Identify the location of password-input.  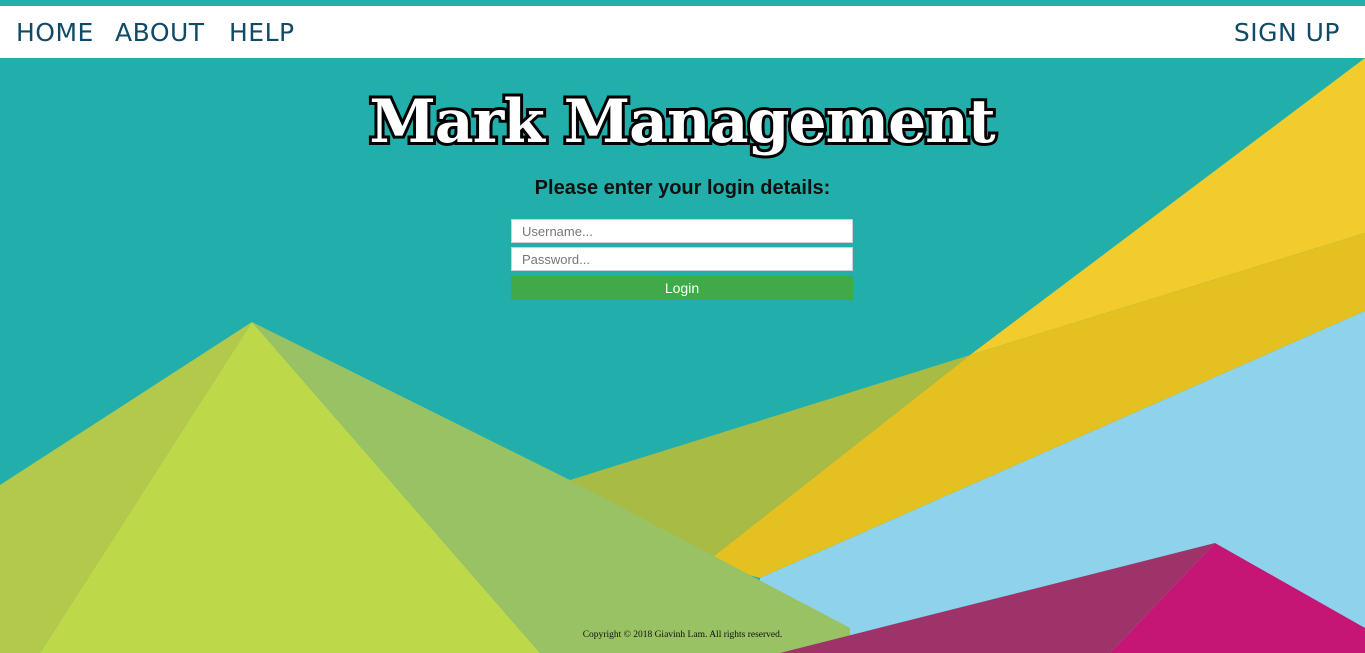
(682, 259).